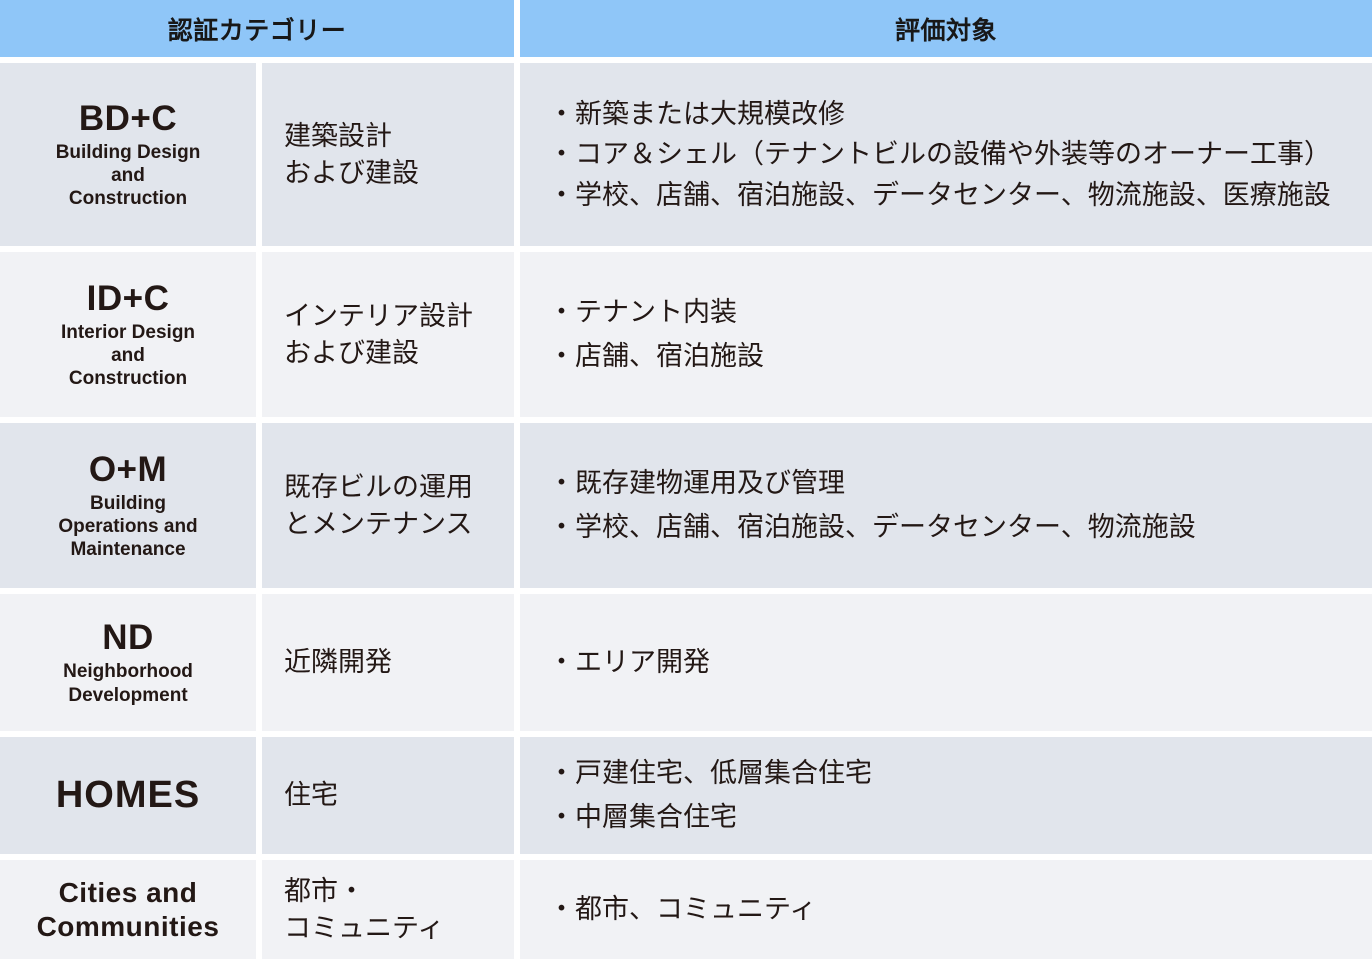 This screenshot has height=959, width=1372. Describe the element at coordinates (338, 136) in the screenshot. I see `category-name-jp-line: 建築設計` at that location.